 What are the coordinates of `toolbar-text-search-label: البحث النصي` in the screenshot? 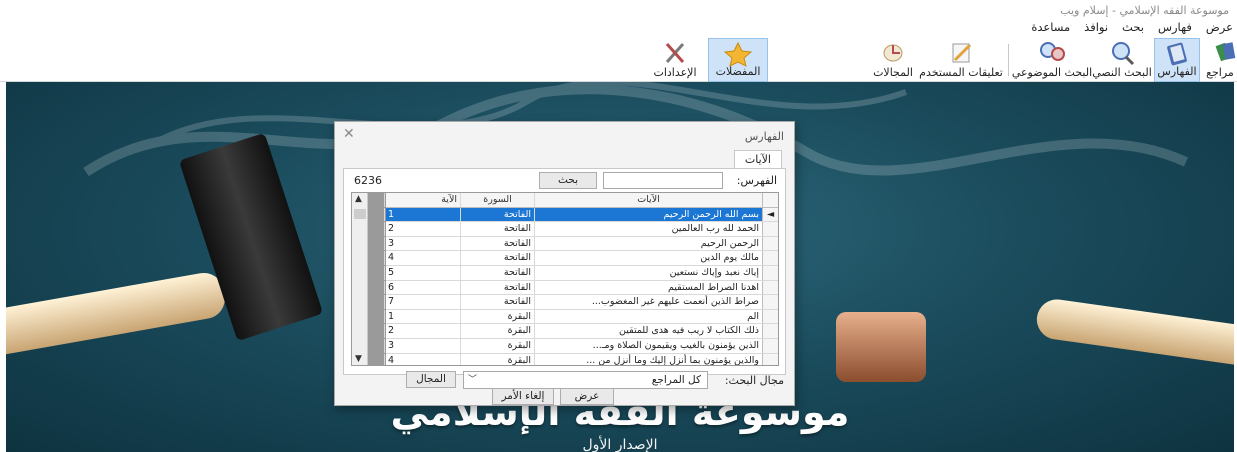 It's located at (1122, 72).